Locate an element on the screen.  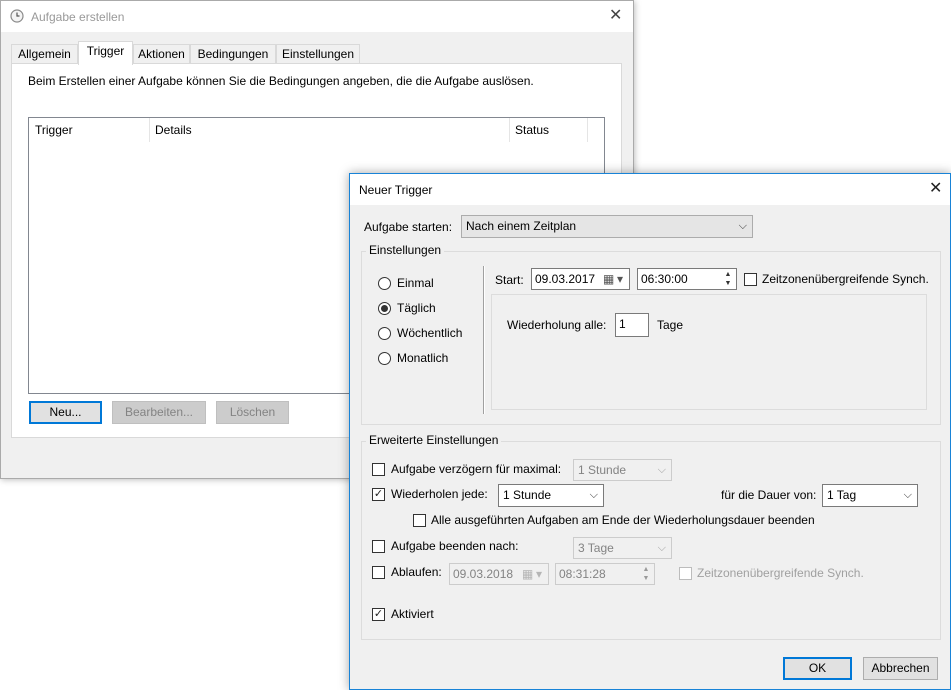
stop-after-select: 3 Tage ⌵ is located at coordinates (622, 548).